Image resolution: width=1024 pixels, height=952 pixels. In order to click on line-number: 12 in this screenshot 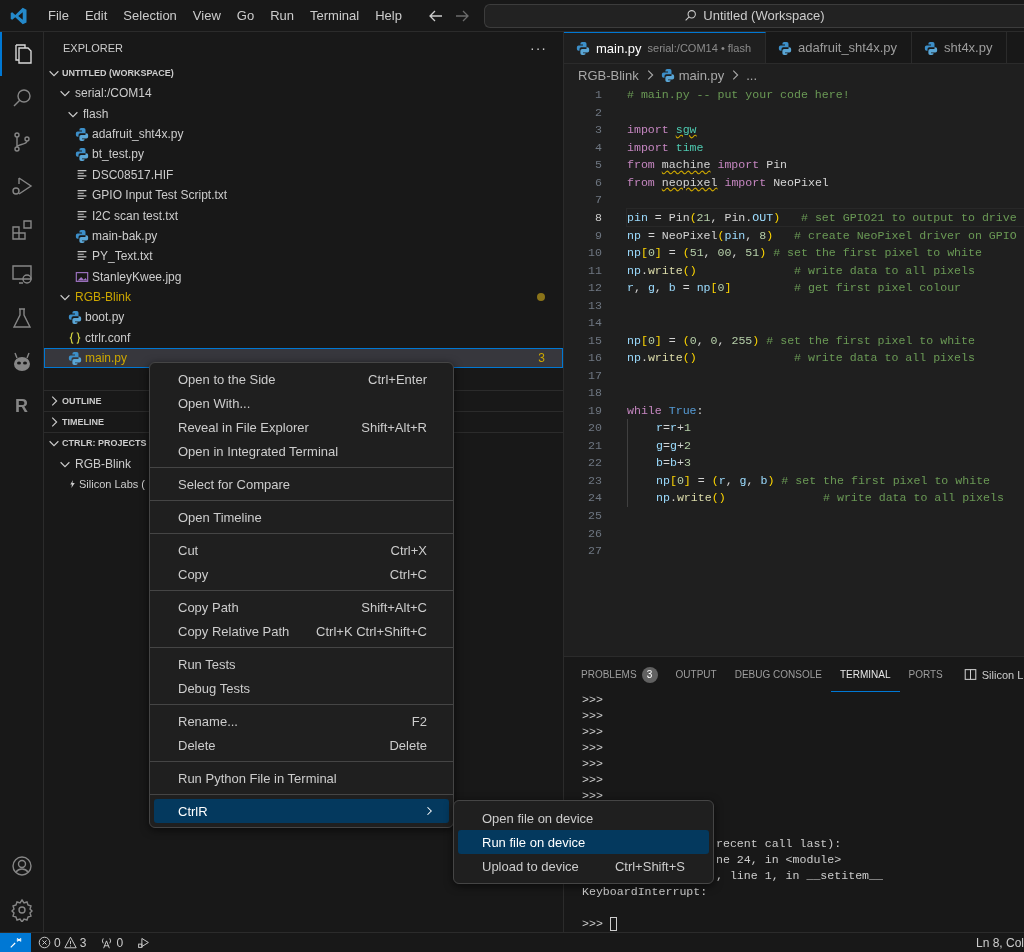, I will do `click(594, 288)`.